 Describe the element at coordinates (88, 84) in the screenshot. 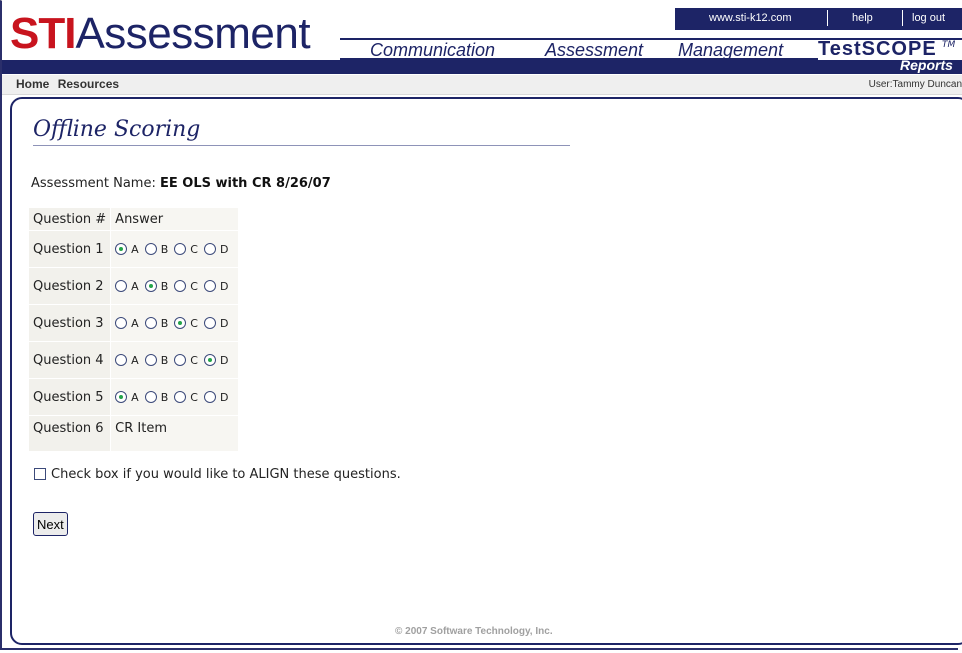

I see `resources-link: Resources` at that location.